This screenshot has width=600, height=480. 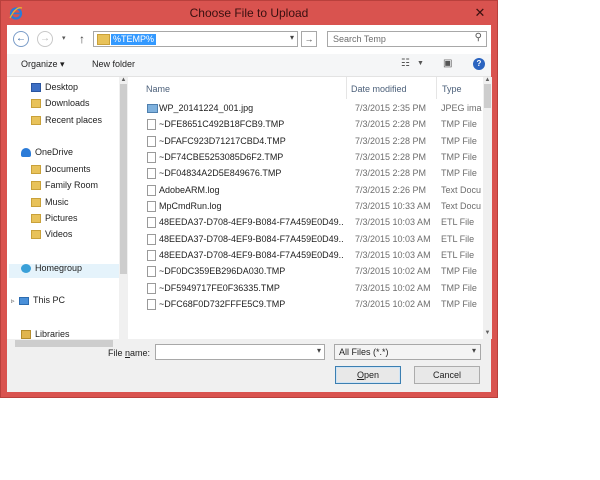 I want to click on nav-item-videos: Videos, so click(x=51, y=234).